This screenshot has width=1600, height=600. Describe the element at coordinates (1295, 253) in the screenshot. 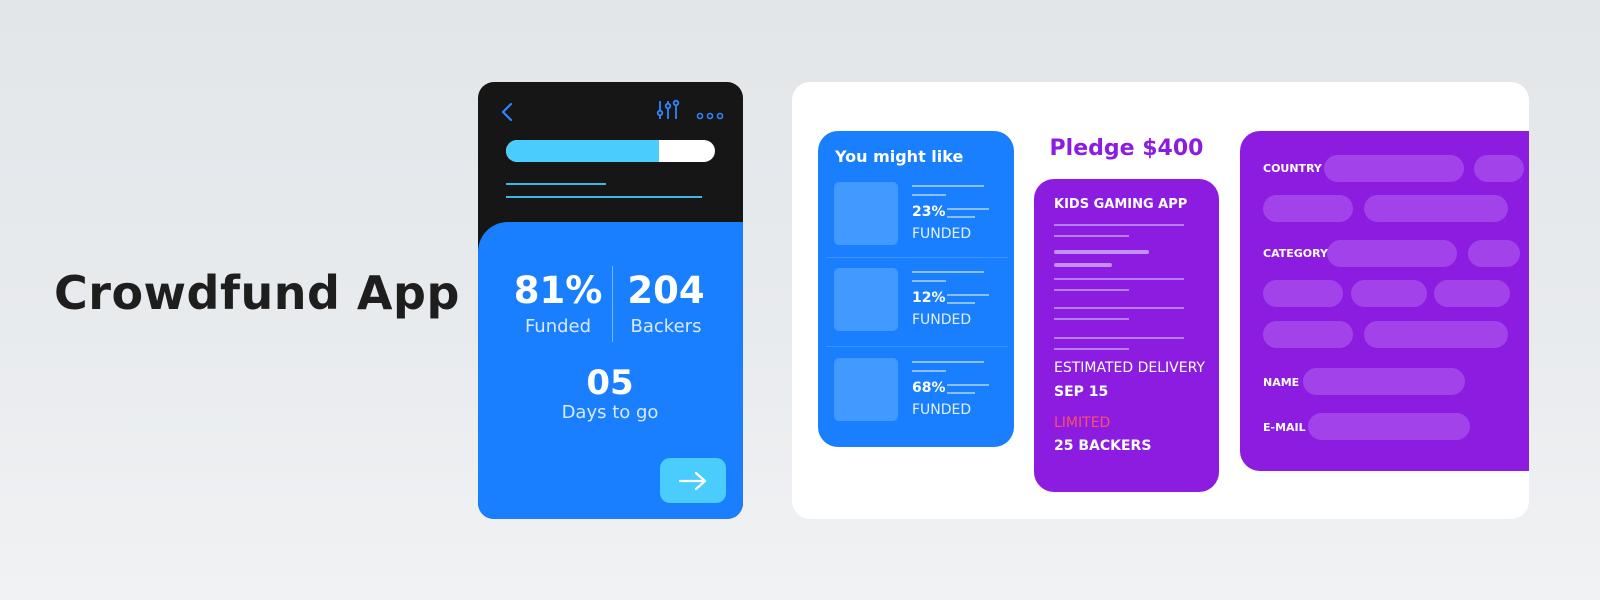

I see `category-label: CATEGORY` at that location.